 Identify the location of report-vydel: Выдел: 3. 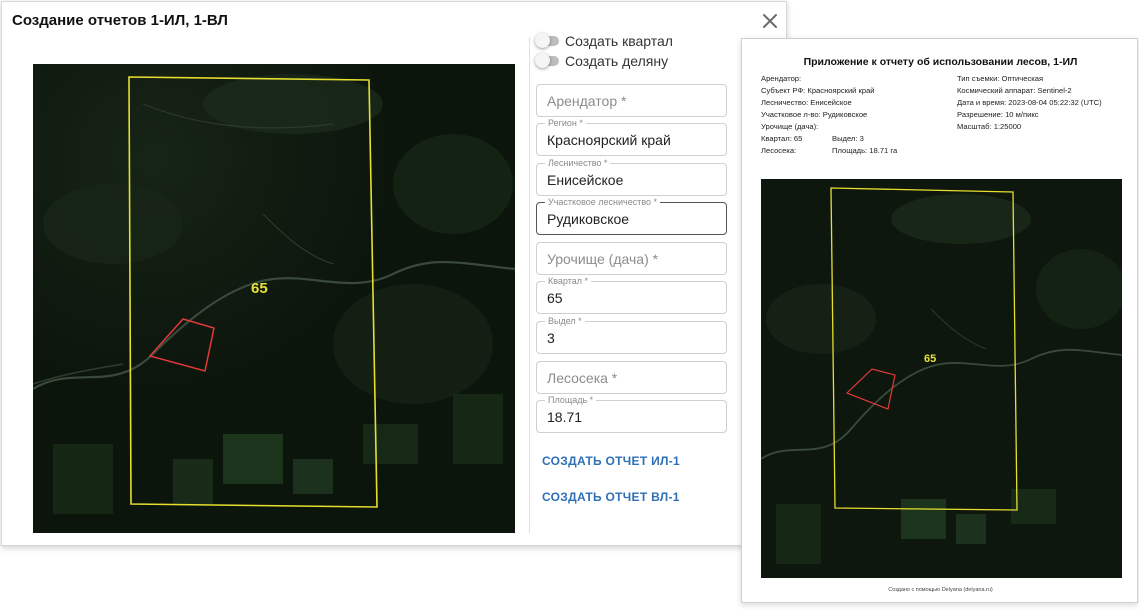
(848, 138).